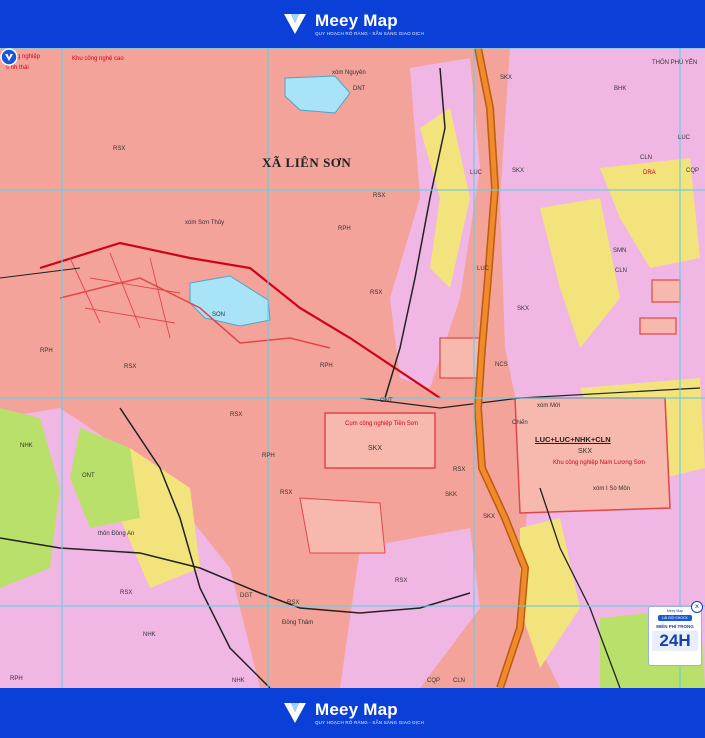 This screenshot has width=705, height=738. Describe the element at coordinates (286, 493) in the screenshot. I see `code-rsx-4: RSX` at that location.